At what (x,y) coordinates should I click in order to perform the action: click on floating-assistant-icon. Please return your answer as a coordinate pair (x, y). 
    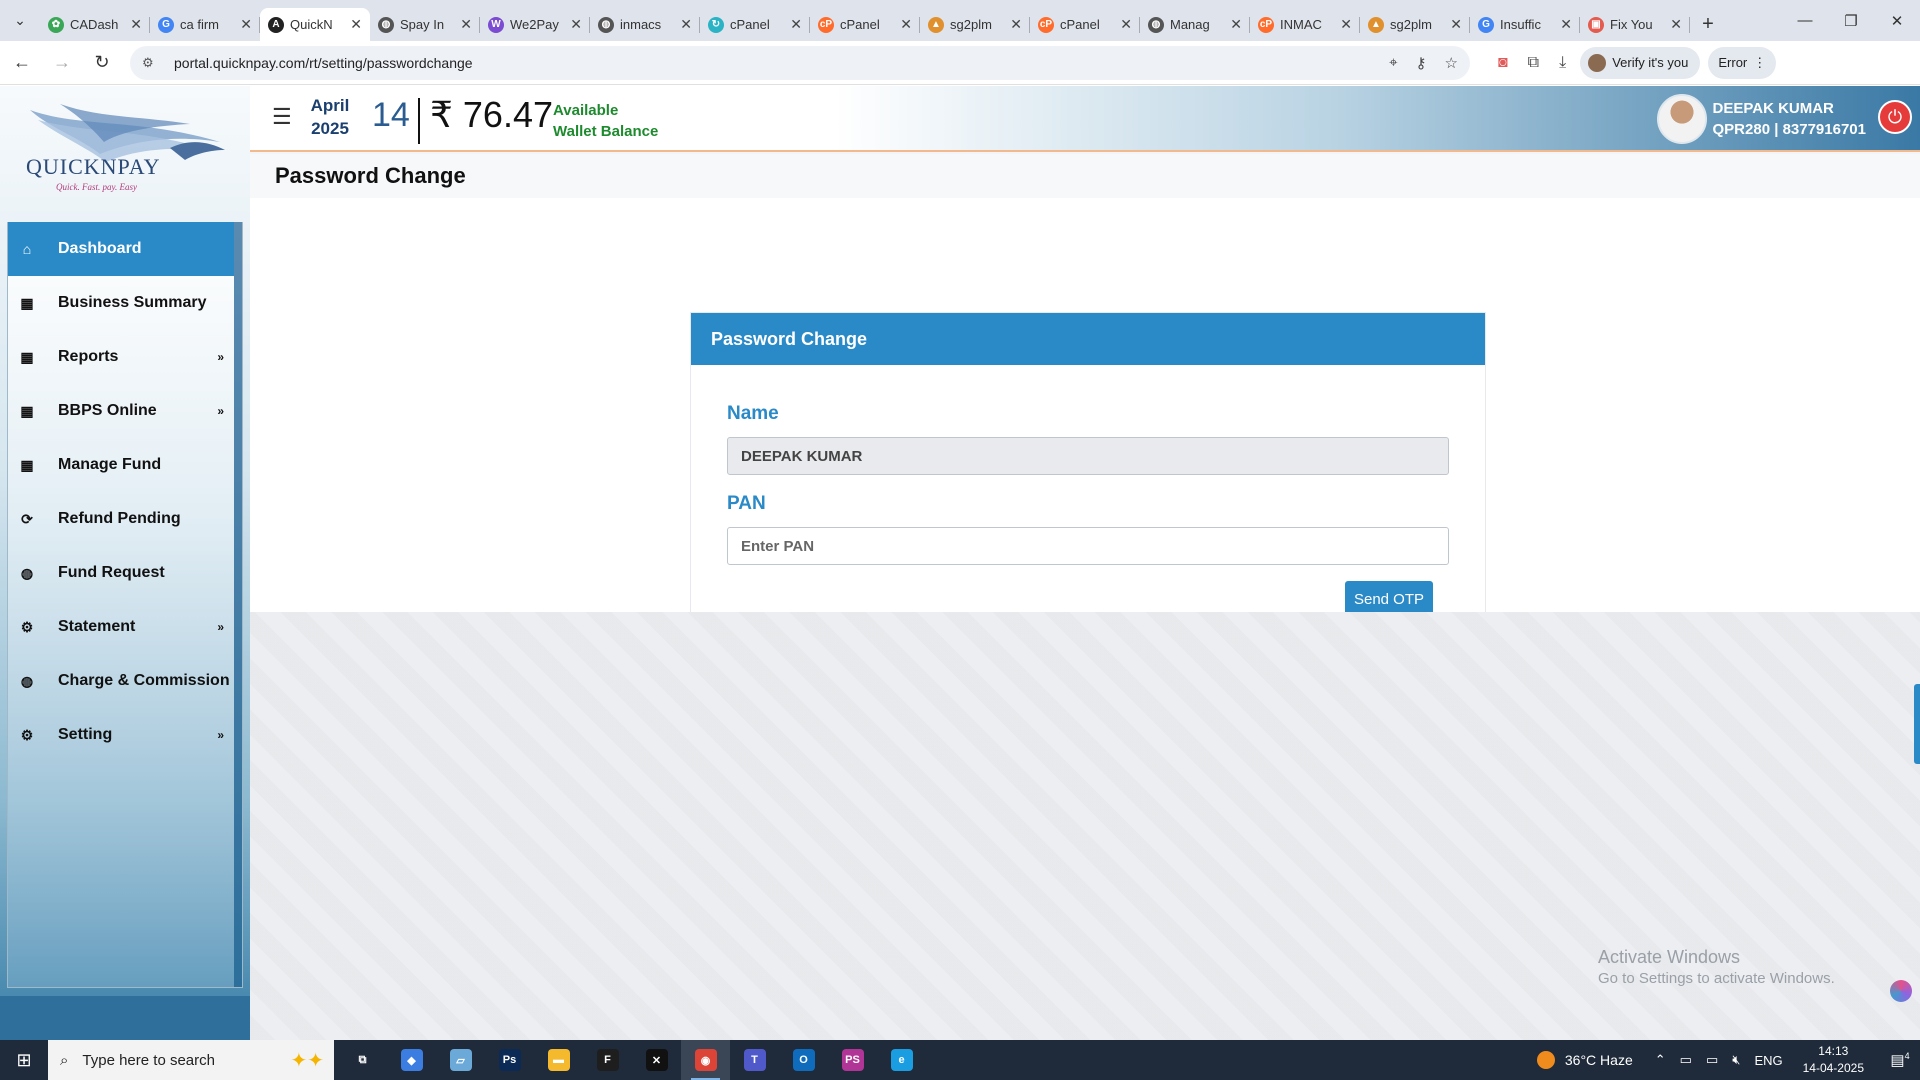
    Looking at the image, I should click on (1901, 991).